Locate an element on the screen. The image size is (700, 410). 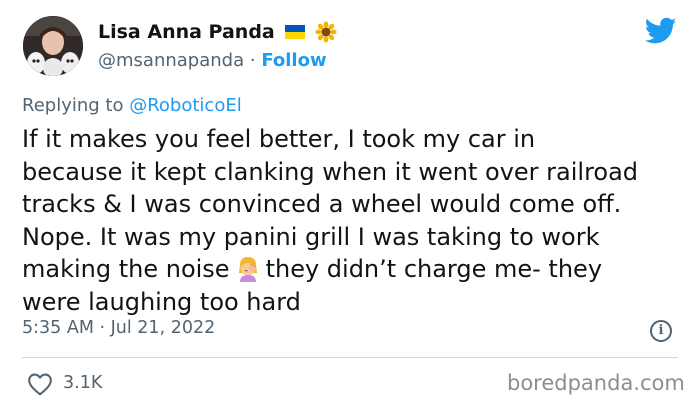
info-icon: i is located at coordinates (661, 331).